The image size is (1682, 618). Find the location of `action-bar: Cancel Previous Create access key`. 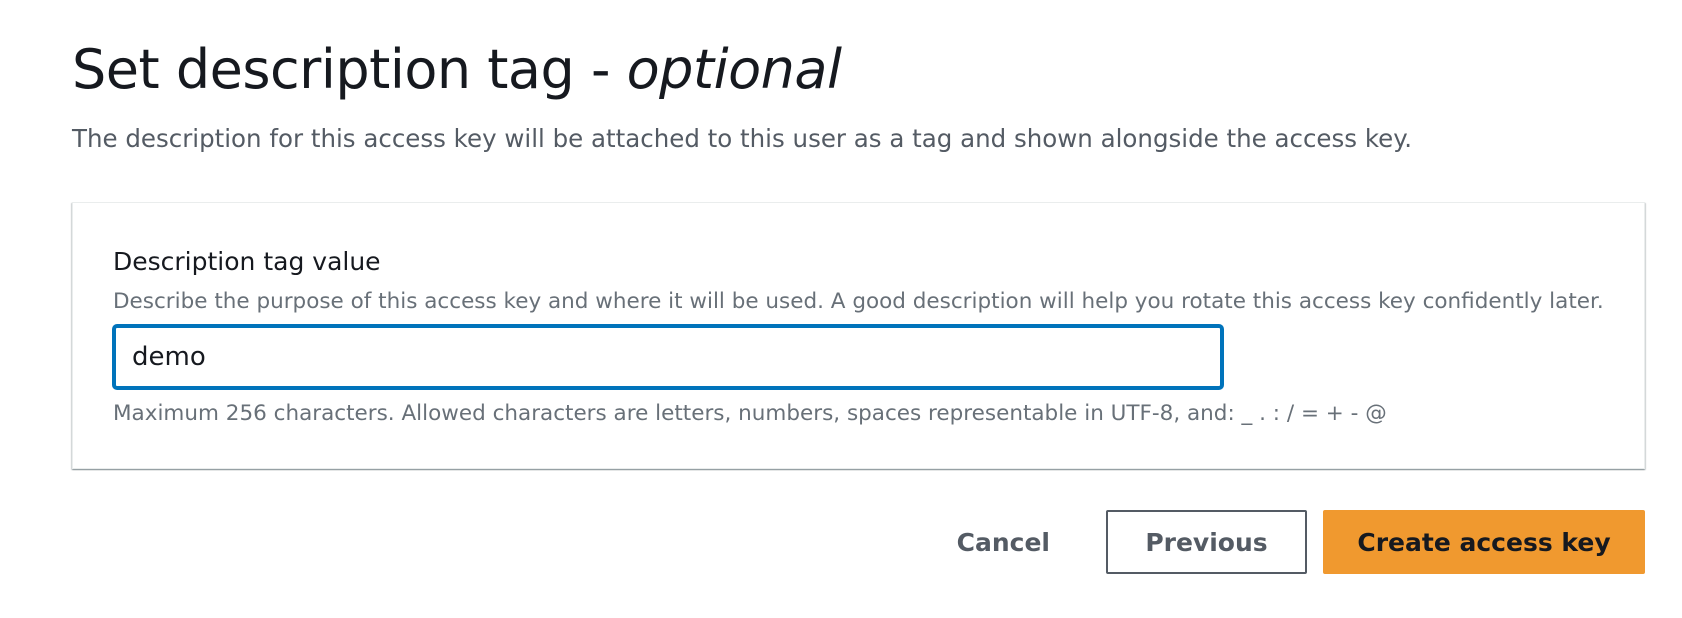

action-bar: Cancel Previous Create access key is located at coordinates (1281, 542).